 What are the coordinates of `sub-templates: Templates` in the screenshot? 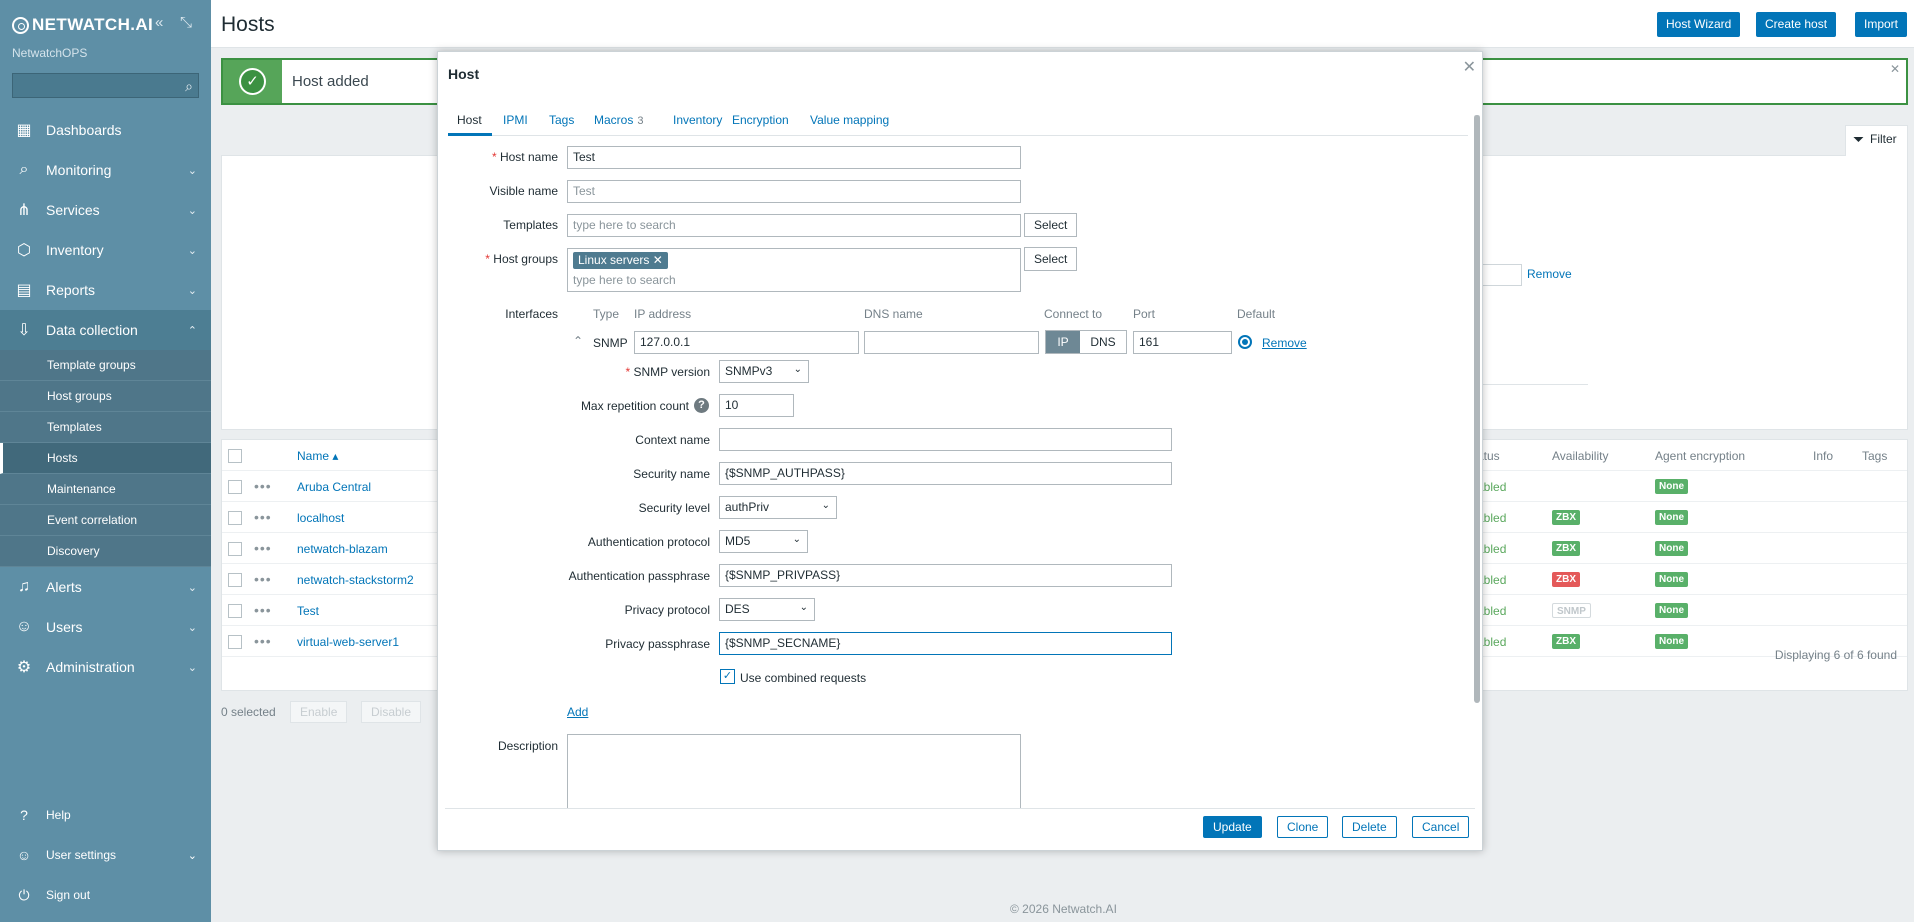 It's located at (105, 427).